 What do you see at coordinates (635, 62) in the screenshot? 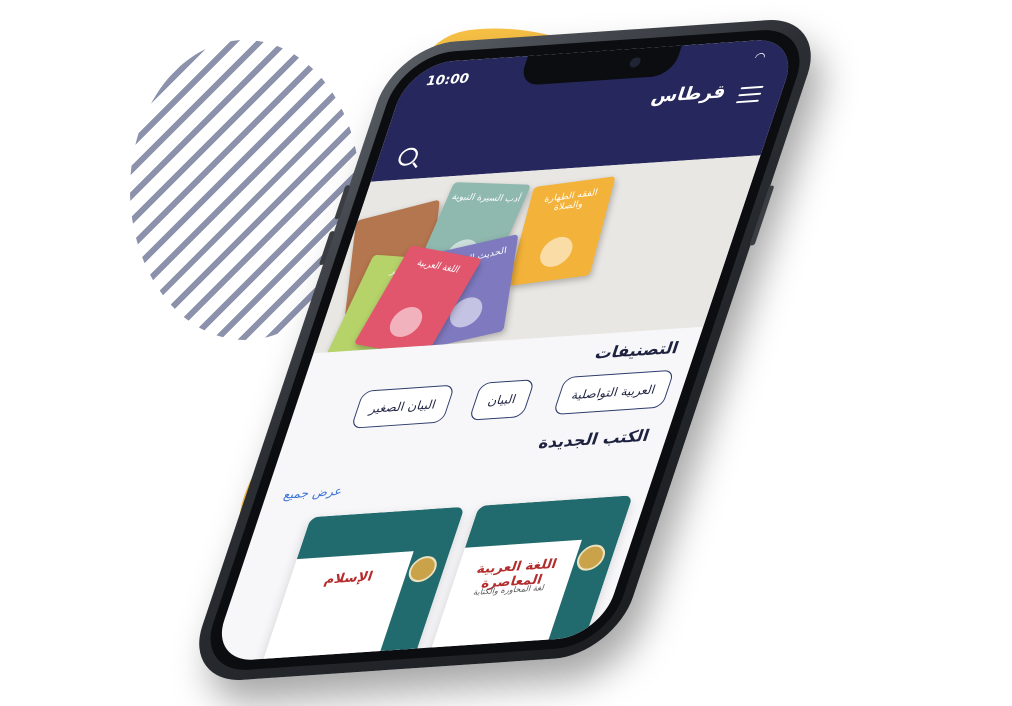
I see `front-camera` at bounding box center [635, 62].